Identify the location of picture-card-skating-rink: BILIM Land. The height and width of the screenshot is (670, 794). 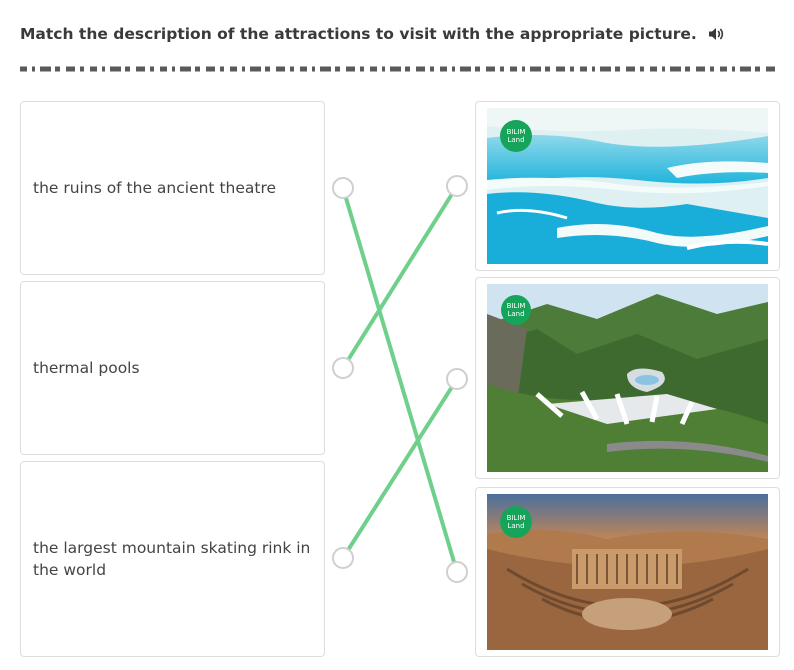
(627, 378).